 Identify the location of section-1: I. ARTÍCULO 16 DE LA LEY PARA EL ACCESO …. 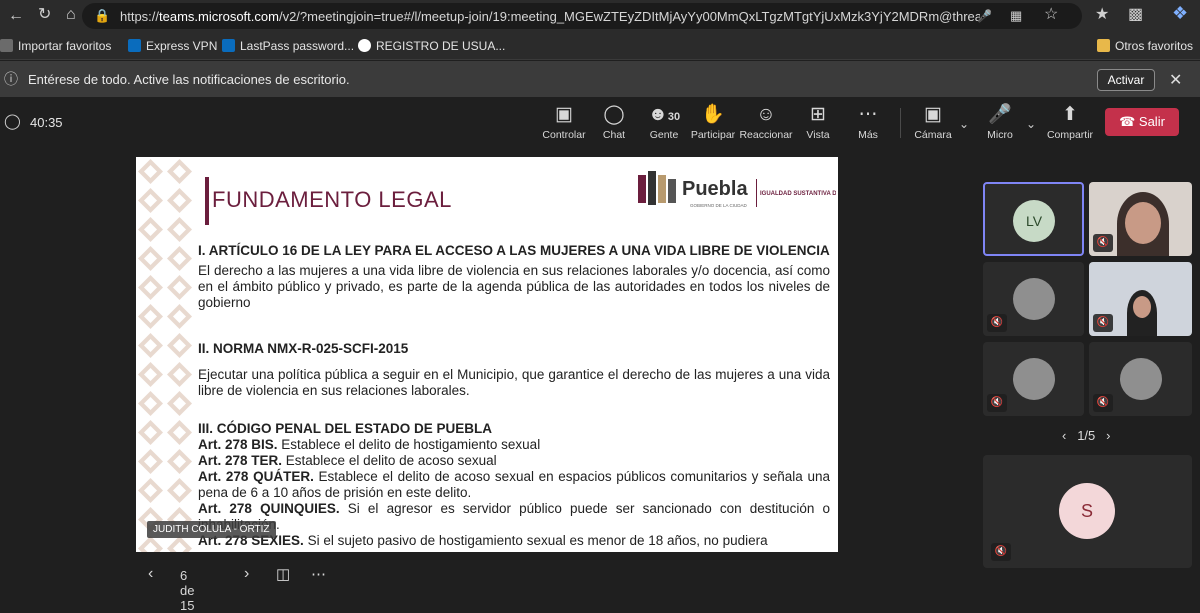
(514, 277).